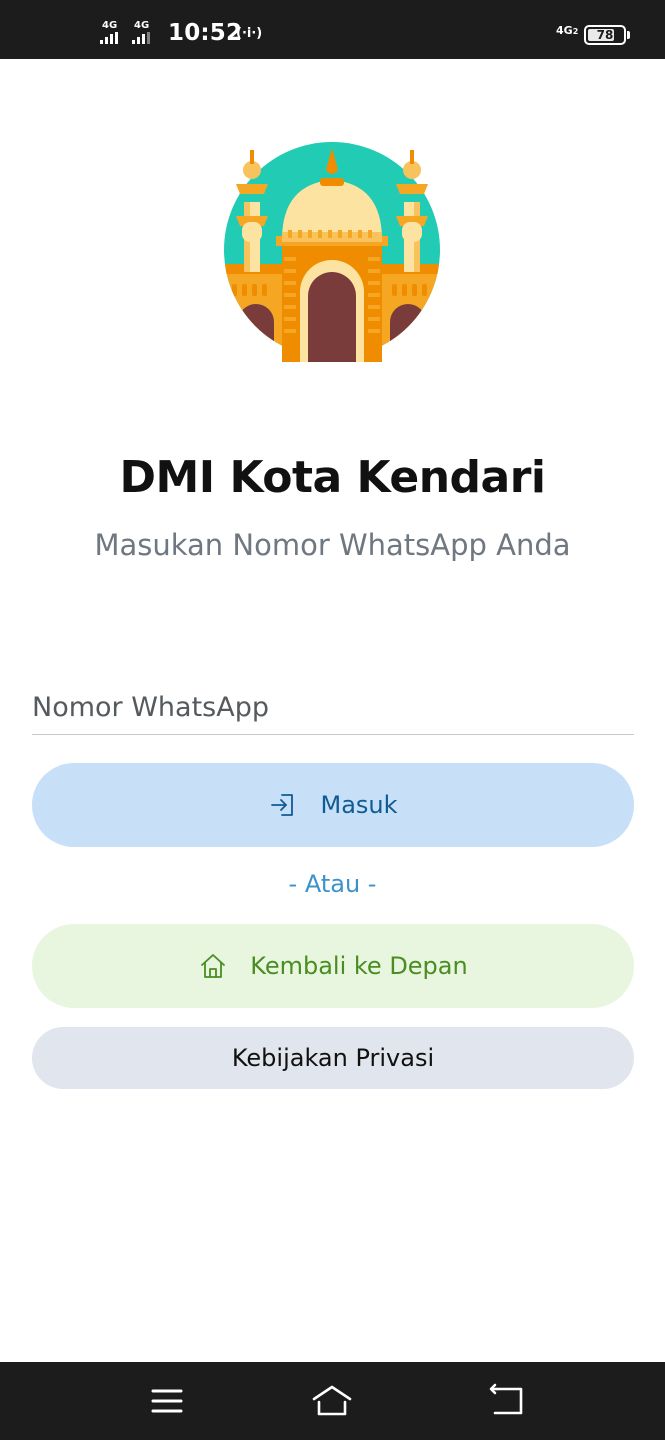  Describe the element at coordinates (332, 545) in the screenshot. I see `app-subtitle: Masukan Nomor WhatsApp Anda` at that location.